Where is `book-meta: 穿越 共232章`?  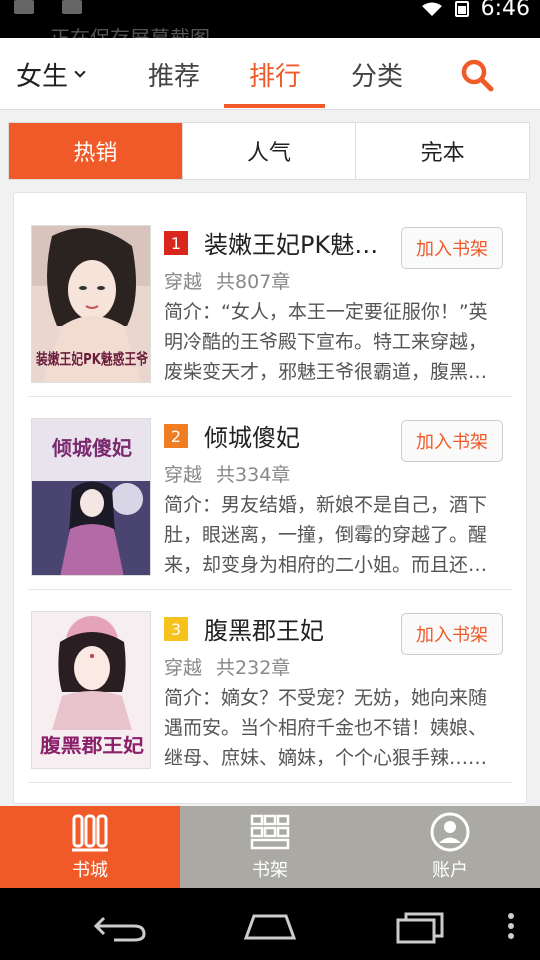 book-meta: 穿越 共232章 is located at coordinates (227, 666).